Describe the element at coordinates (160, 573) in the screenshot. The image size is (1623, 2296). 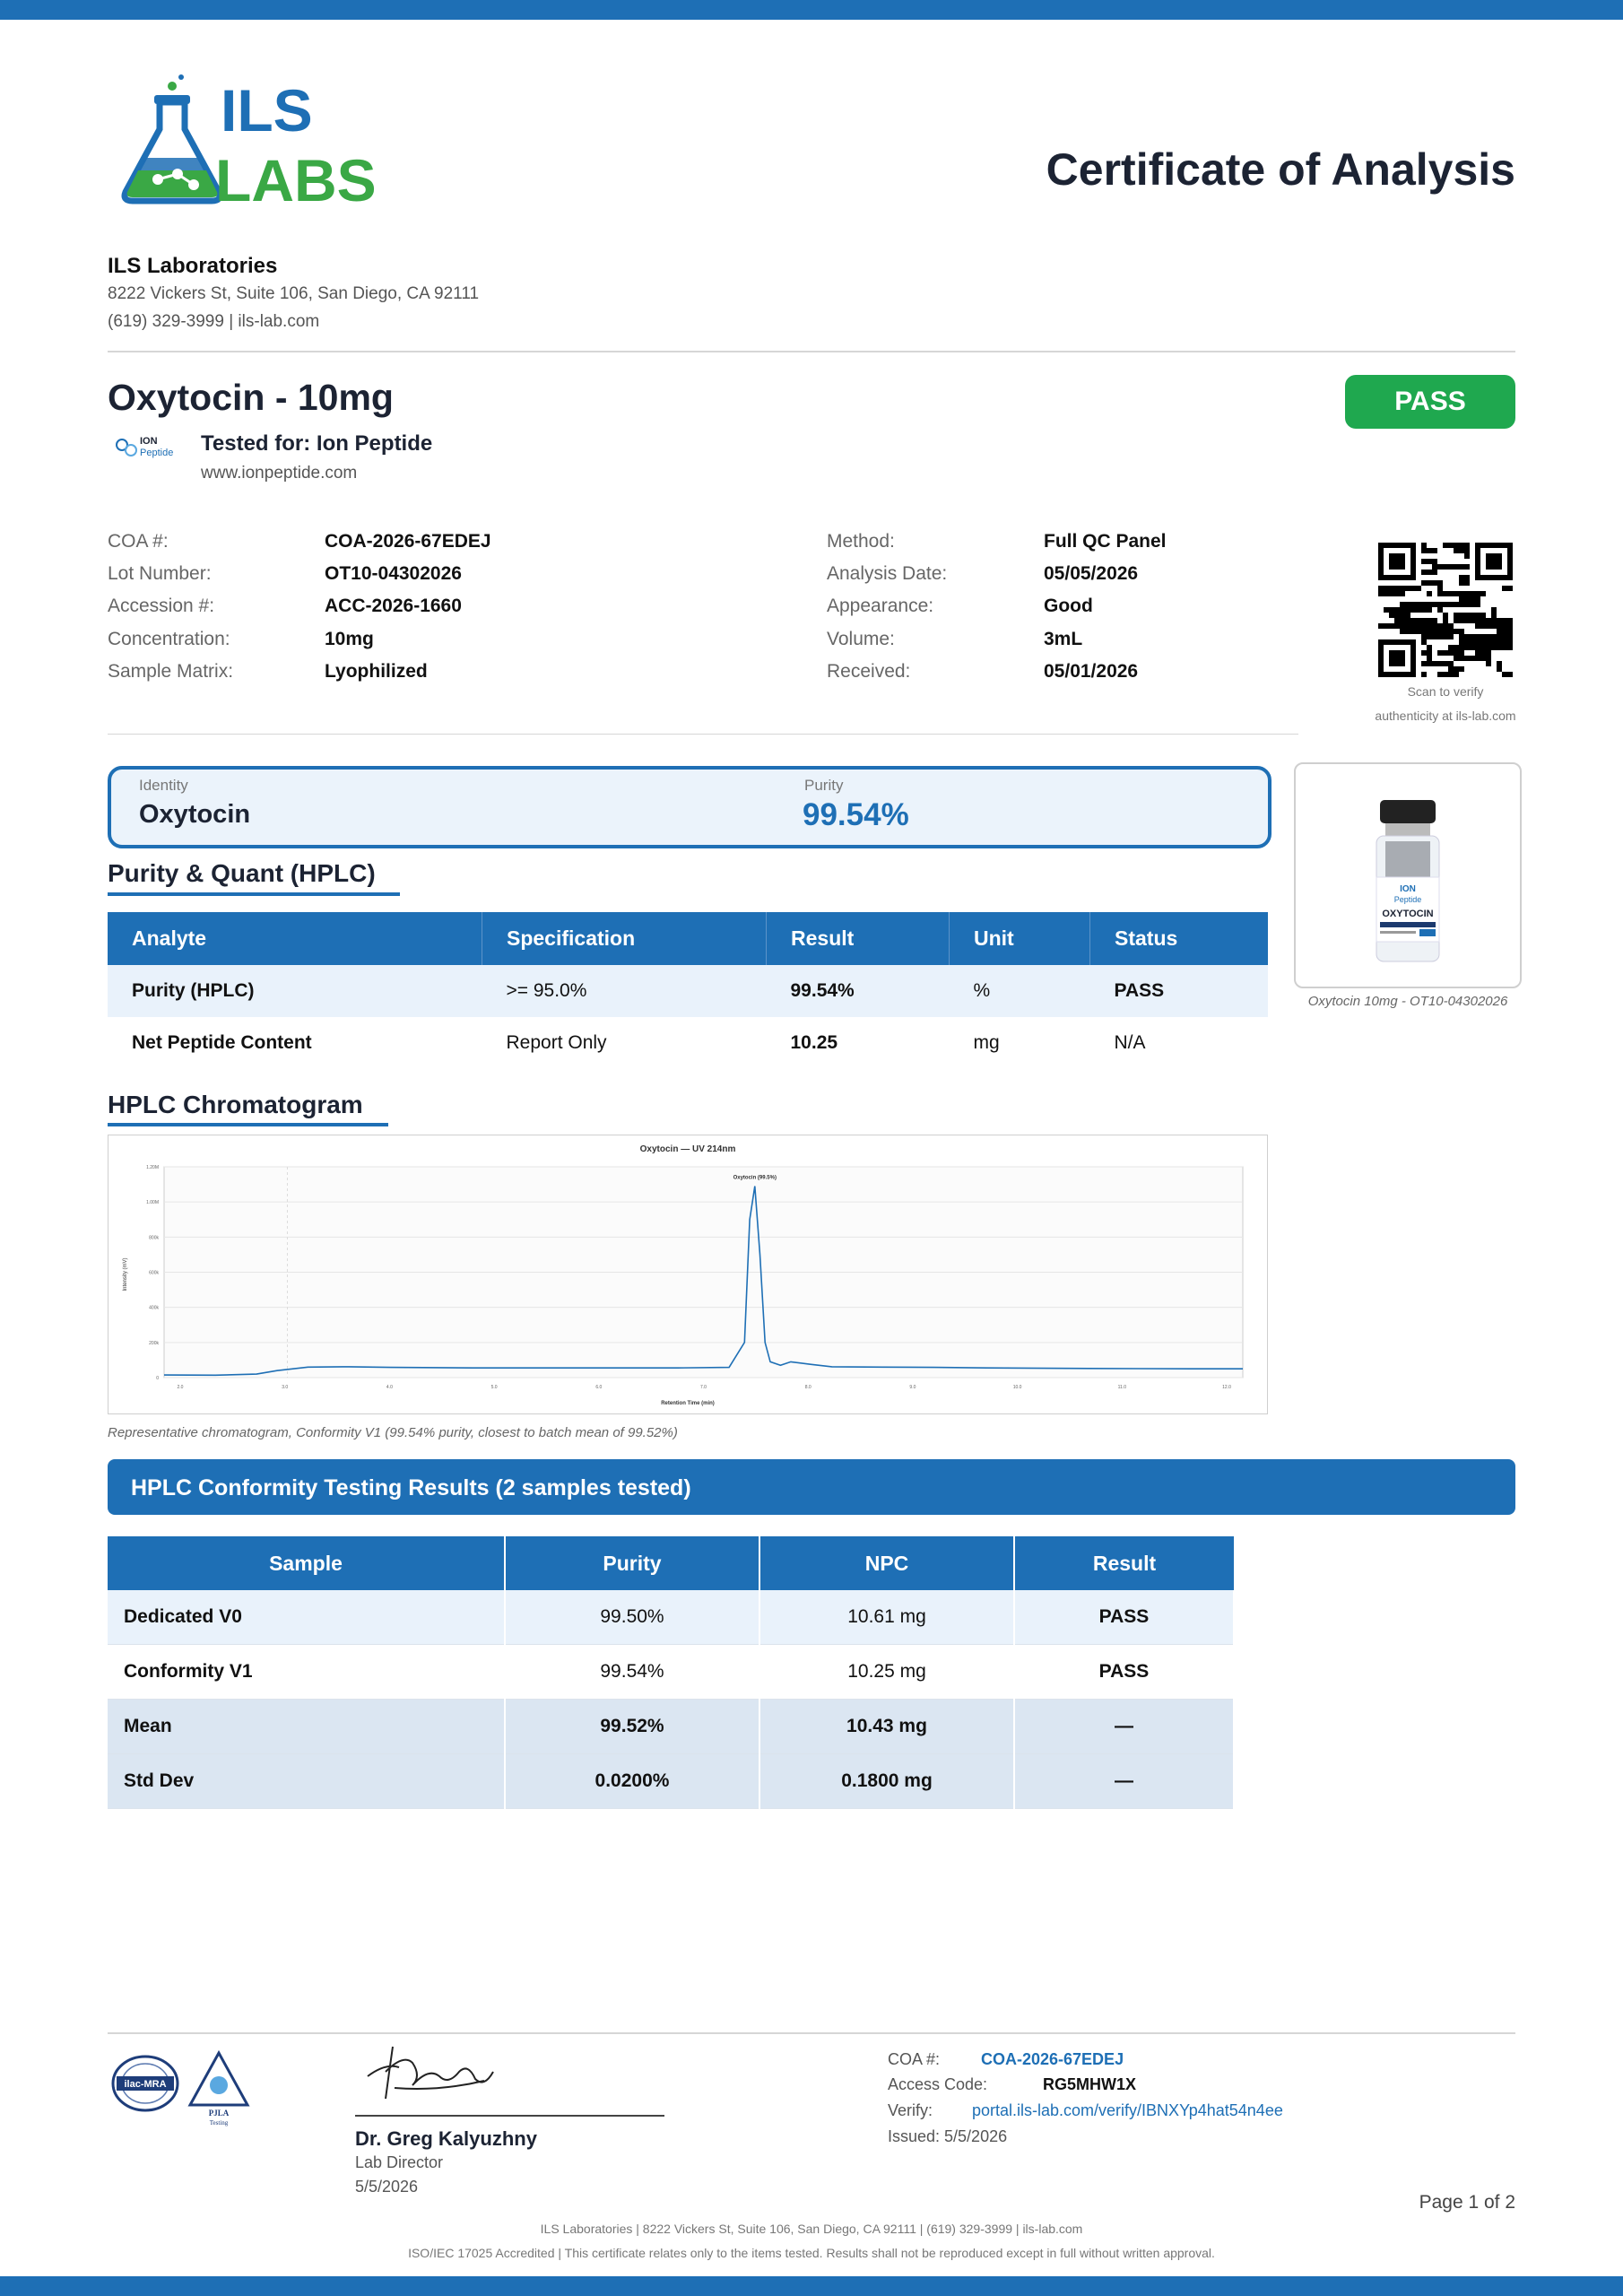
I see `meta-label: Lot Number:` at that location.